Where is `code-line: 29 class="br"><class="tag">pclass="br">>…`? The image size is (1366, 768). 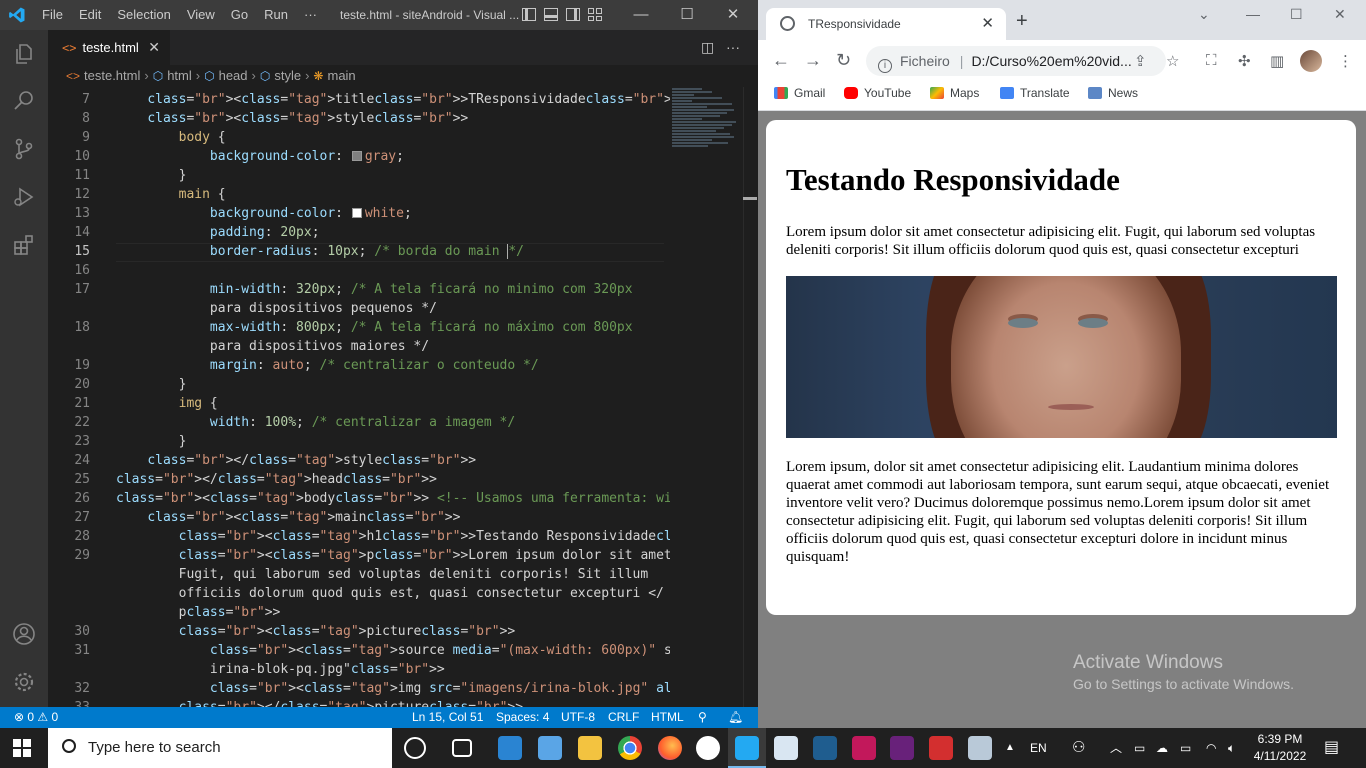 code-line: 29 class="br"><class="tag">pclass="br">>… is located at coordinates (359, 555).